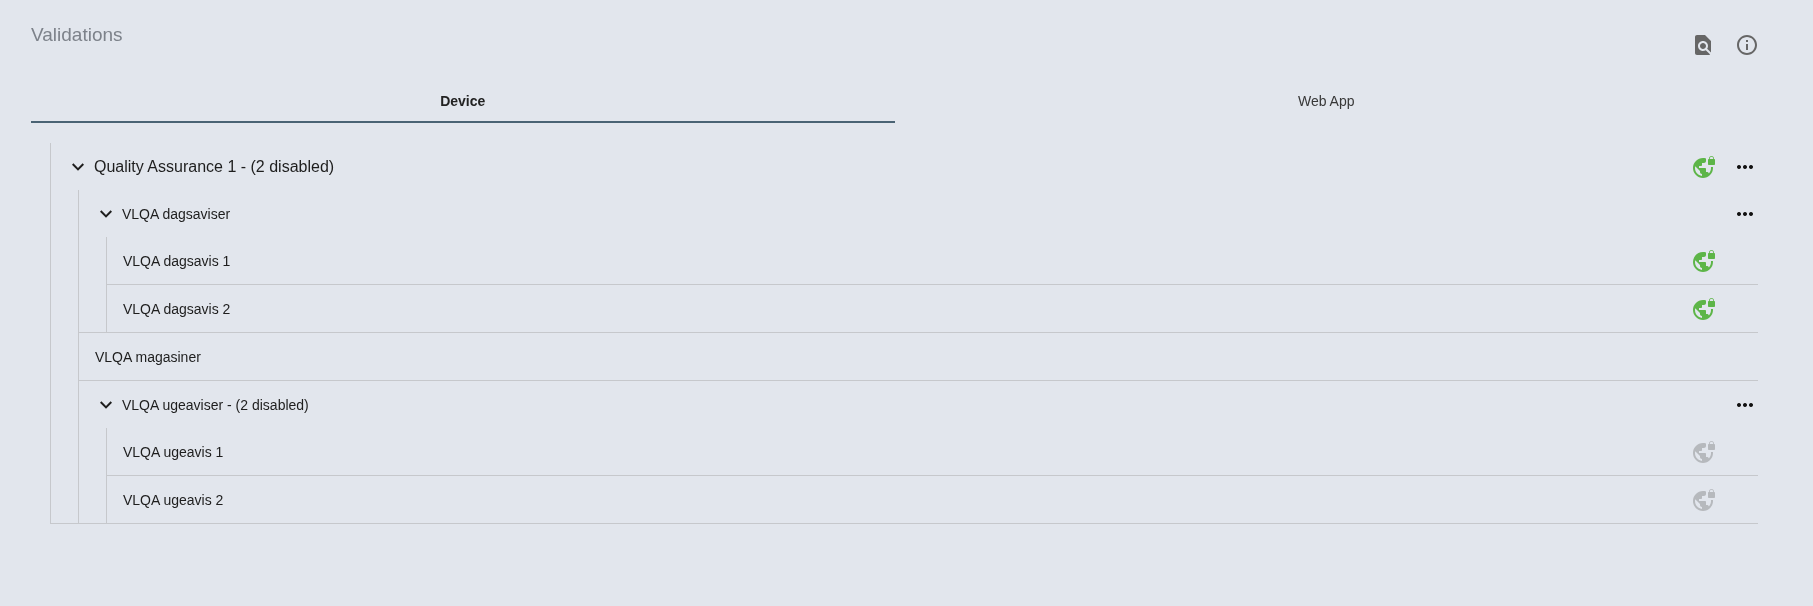 The height and width of the screenshot is (606, 1813). I want to click on tree-node-label: VLQA ugeaviser - (2 disabled), so click(216, 404).